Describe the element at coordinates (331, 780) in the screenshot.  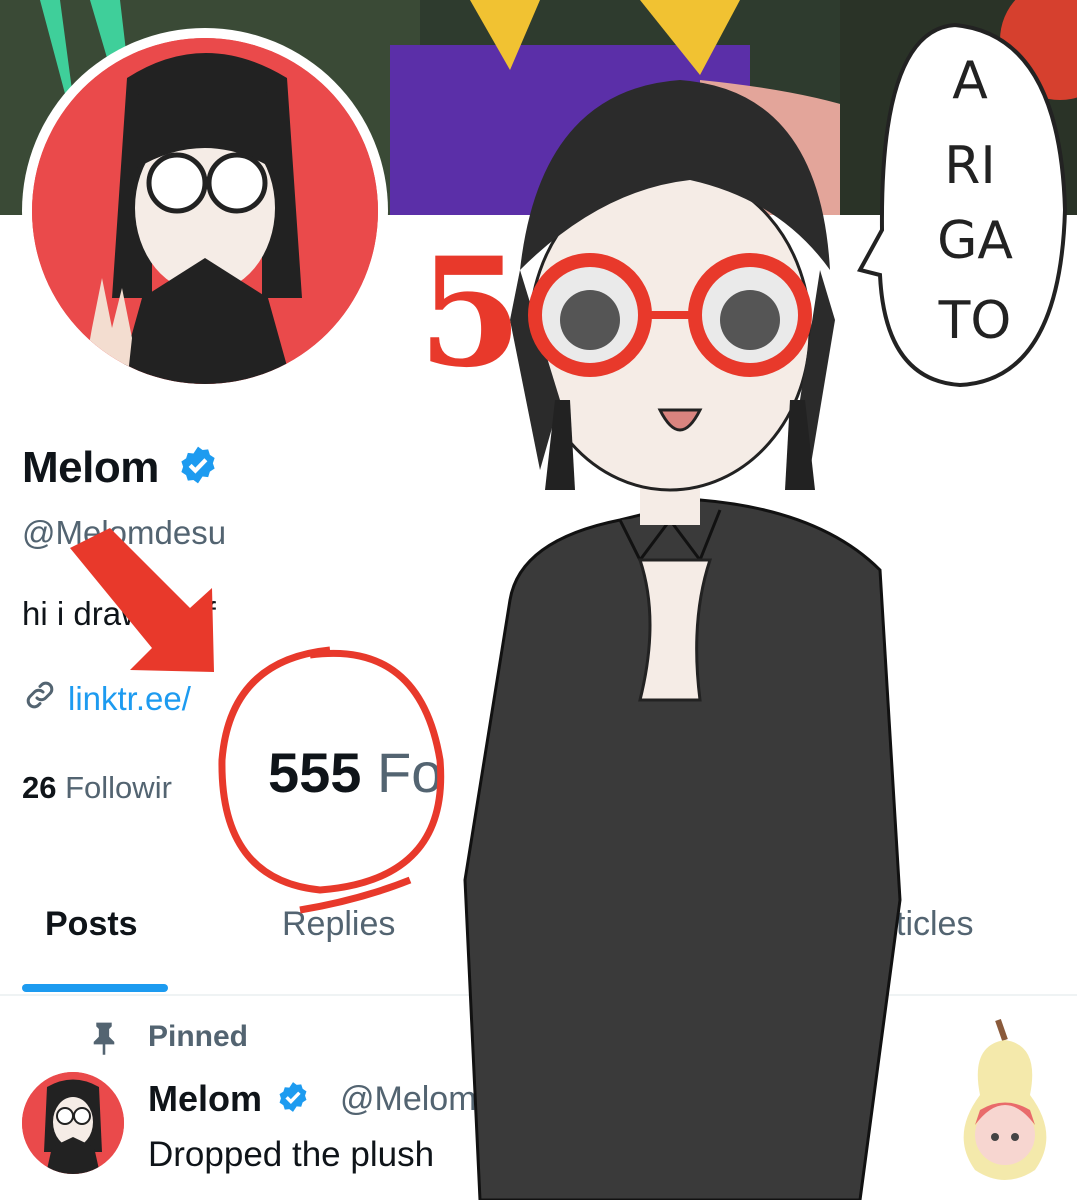
I see `red-circle-annotation` at that location.